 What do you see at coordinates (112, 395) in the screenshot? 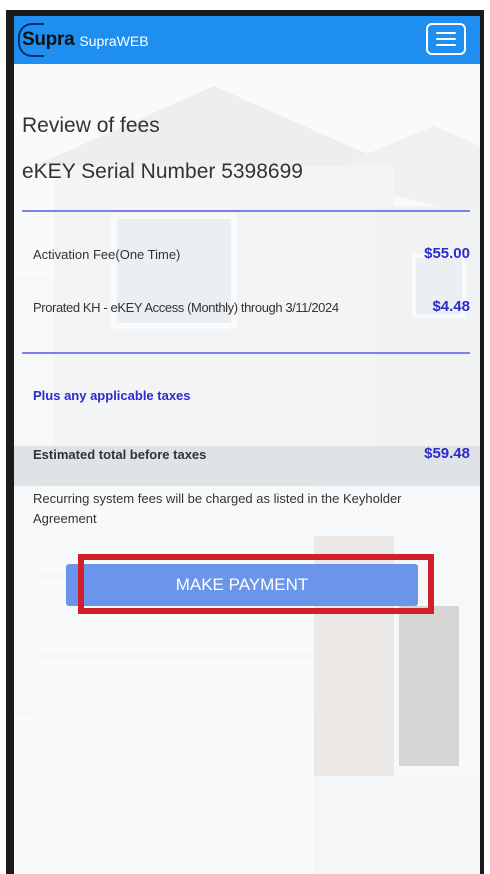
I see `taxes-note: Plus any applicable taxes` at bounding box center [112, 395].